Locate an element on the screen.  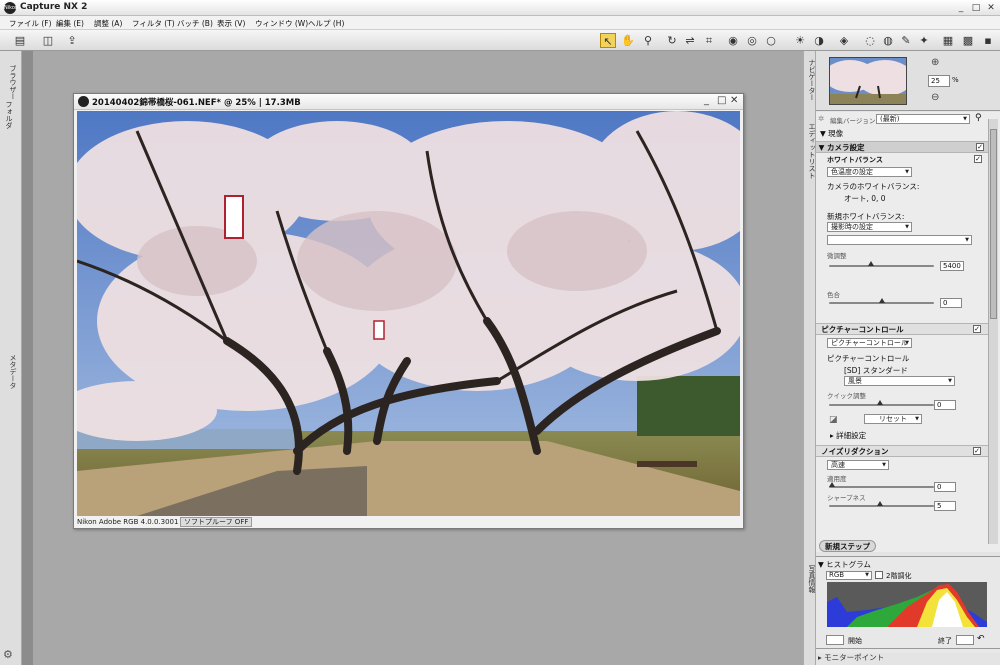
intensity-field: 0 is located at coordinates (945, 487).